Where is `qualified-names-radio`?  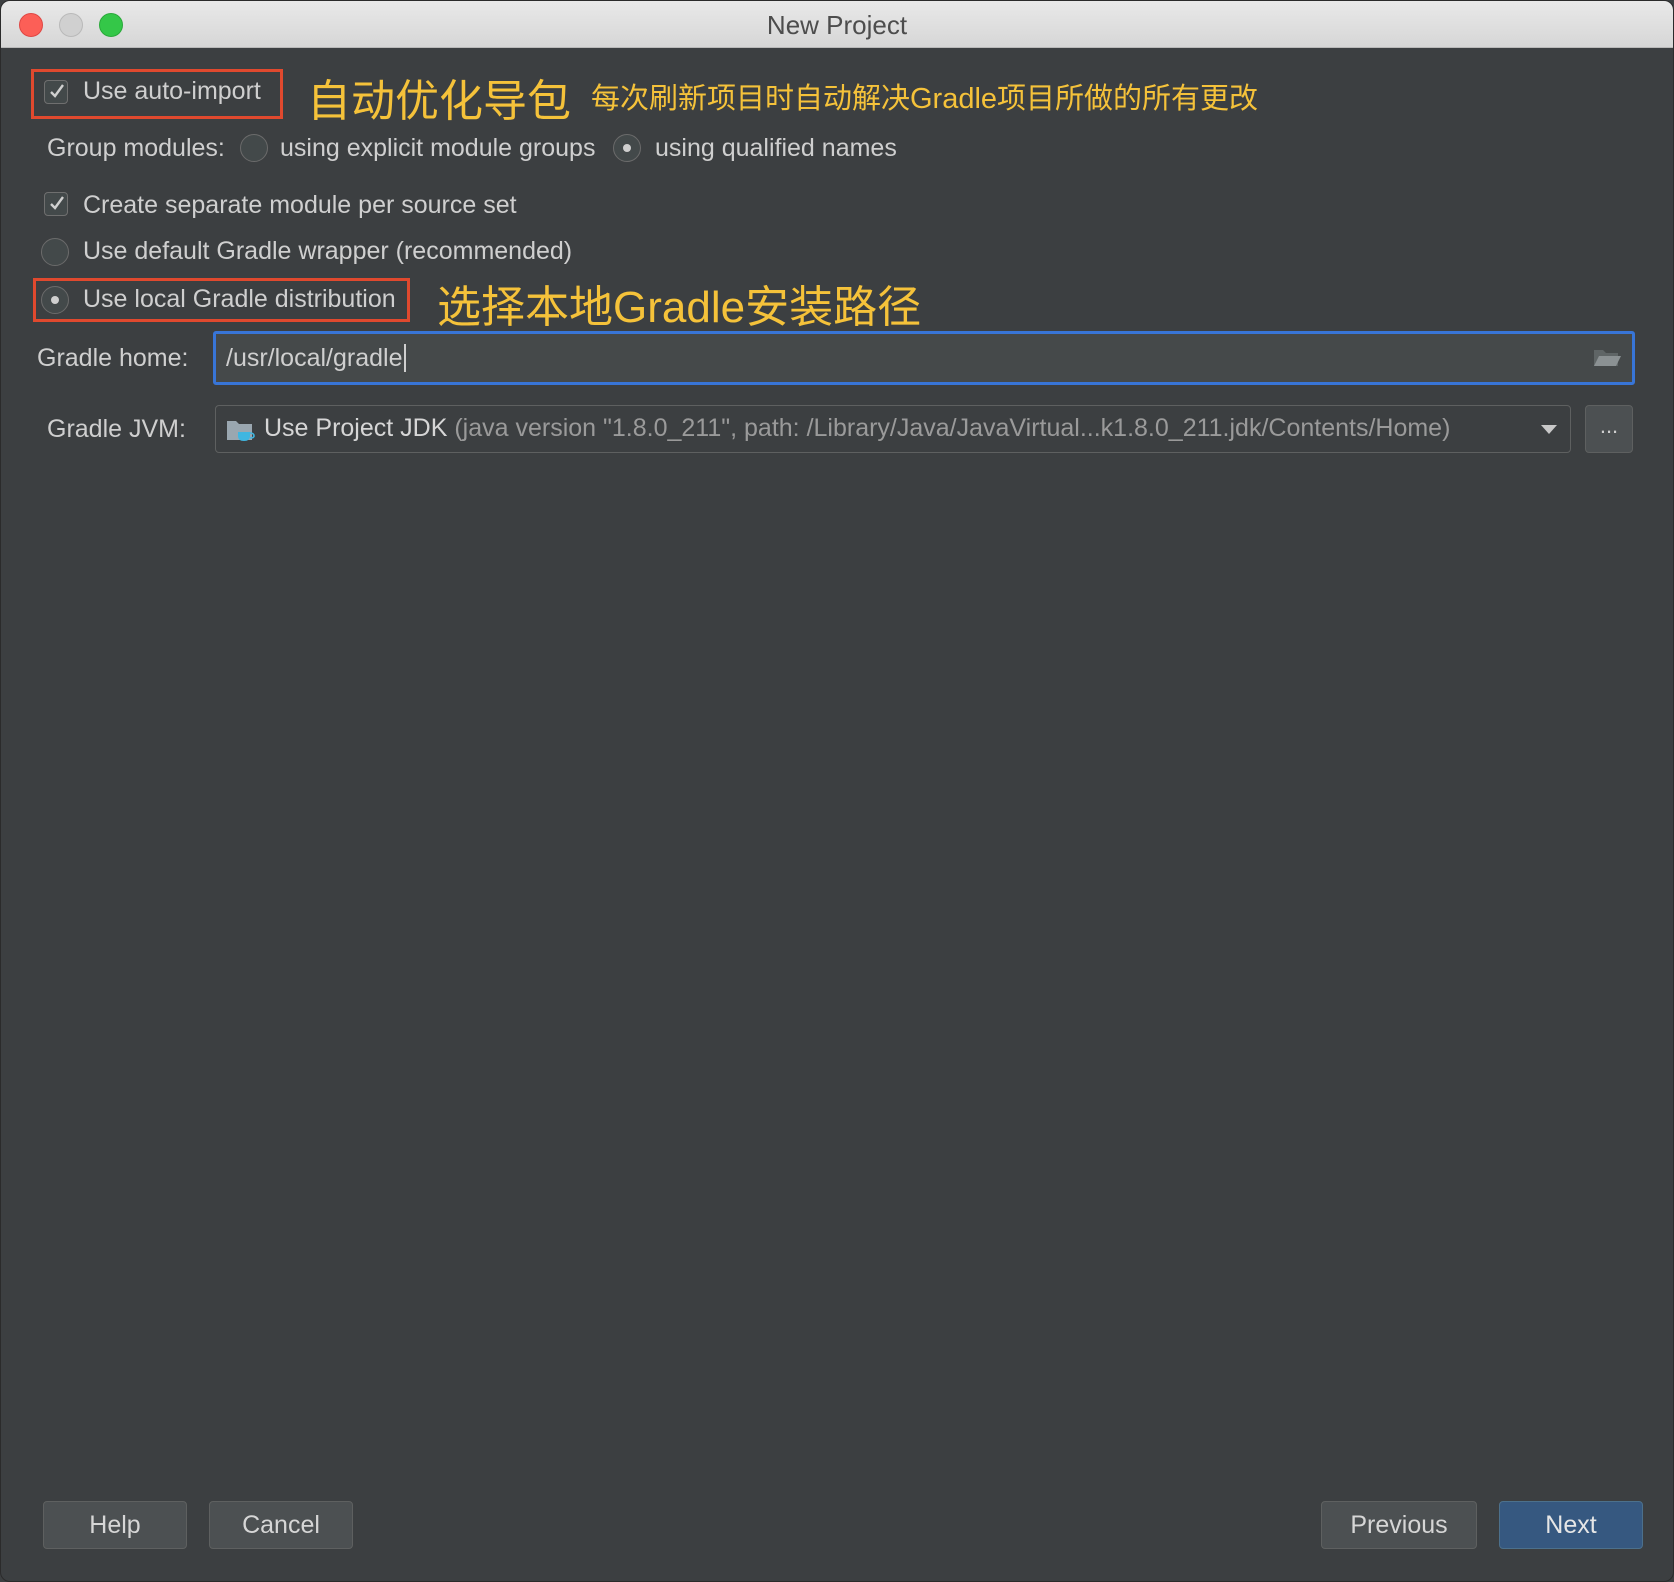 qualified-names-radio is located at coordinates (627, 148).